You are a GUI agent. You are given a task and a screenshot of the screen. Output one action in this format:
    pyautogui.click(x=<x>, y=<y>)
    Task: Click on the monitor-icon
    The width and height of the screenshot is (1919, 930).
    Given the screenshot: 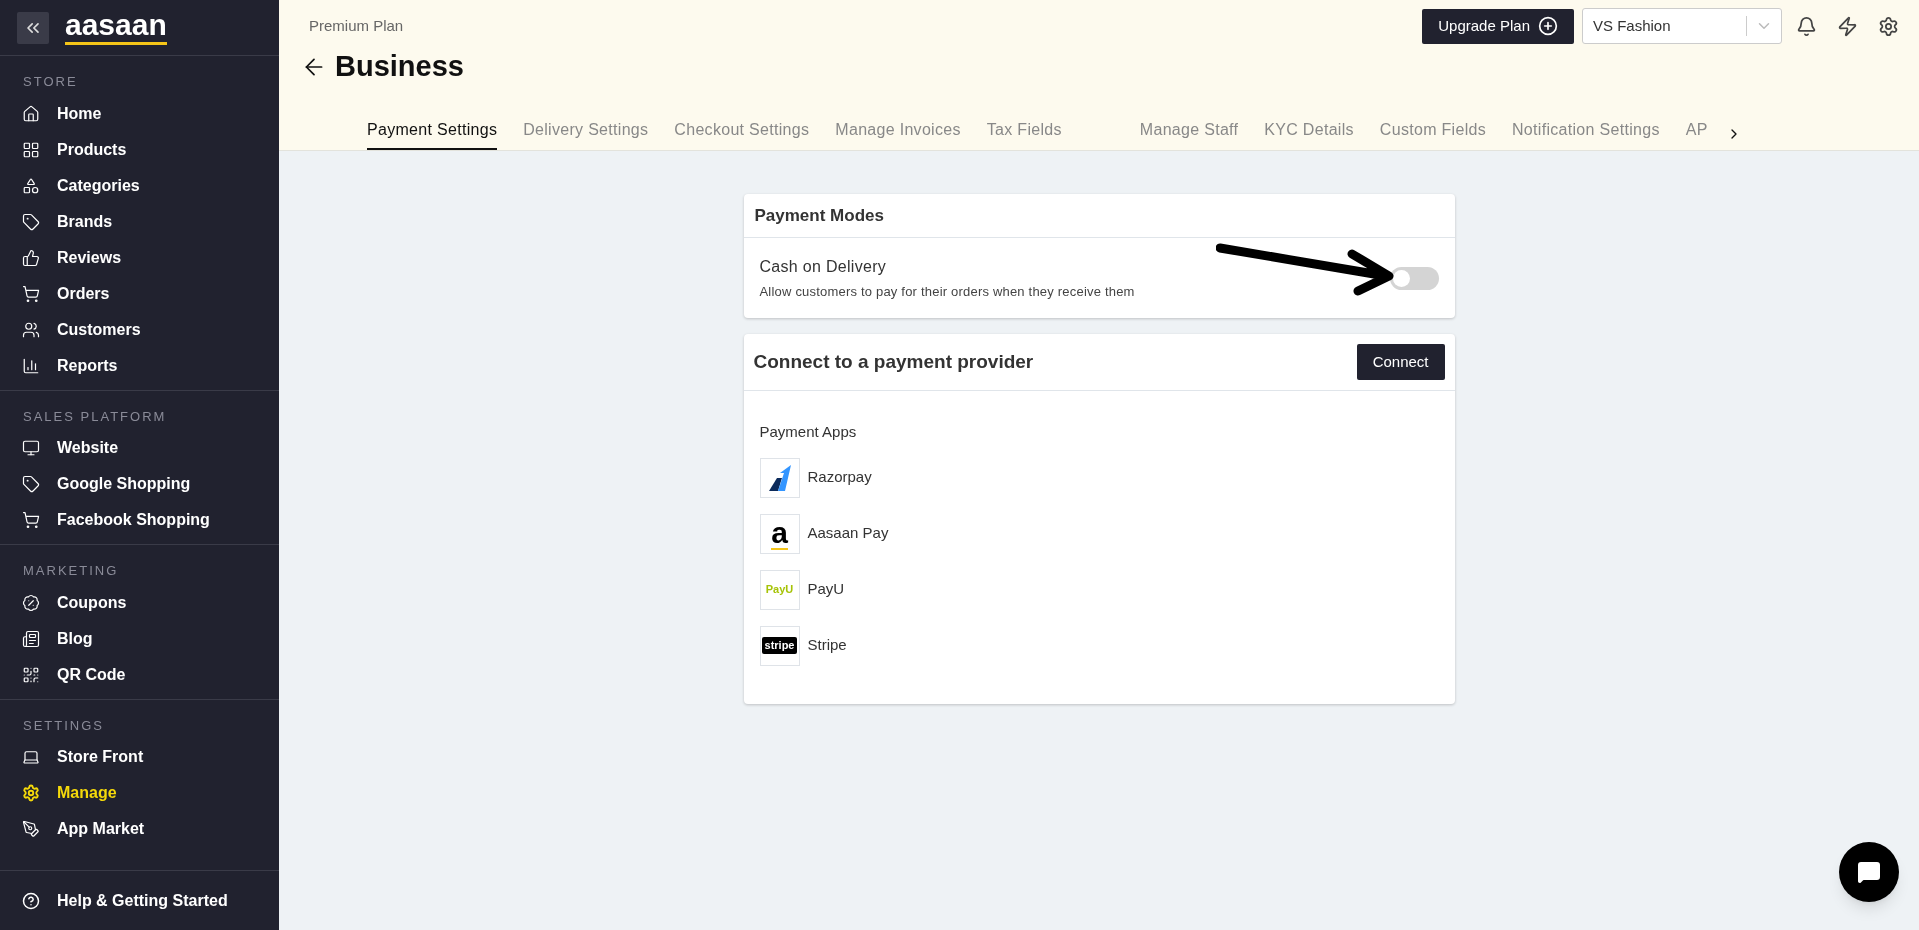 What is the action you would take?
    pyautogui.click(x=31, y=448)
    